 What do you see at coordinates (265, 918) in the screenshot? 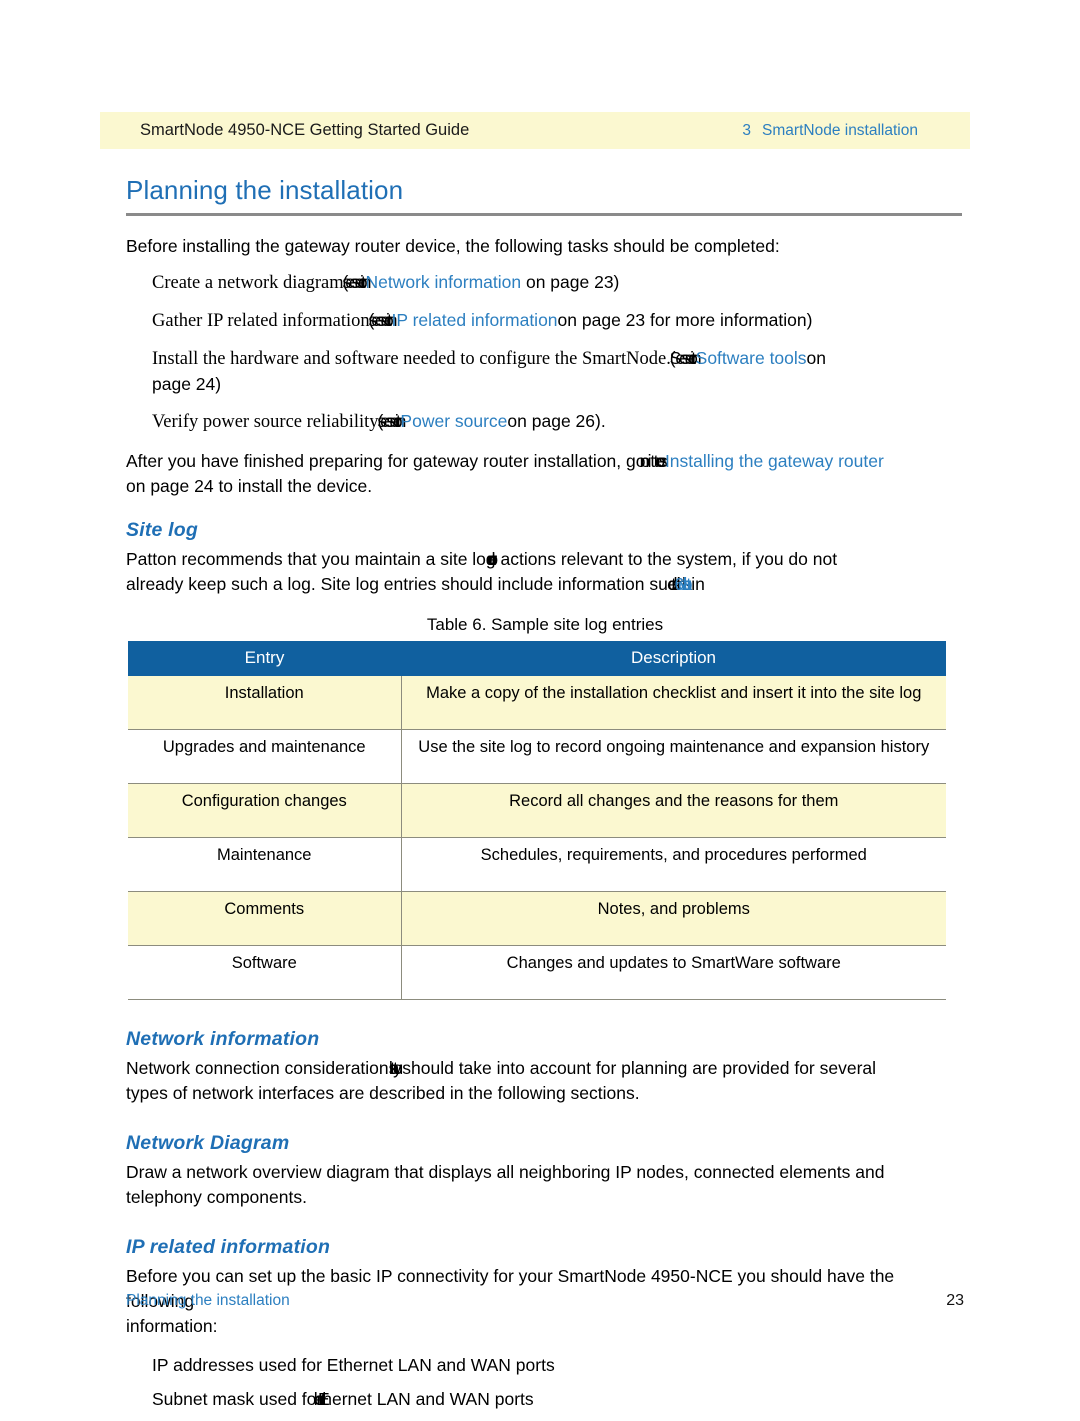
I see `cell-entry: Comments` at bounding box center [265, 918].